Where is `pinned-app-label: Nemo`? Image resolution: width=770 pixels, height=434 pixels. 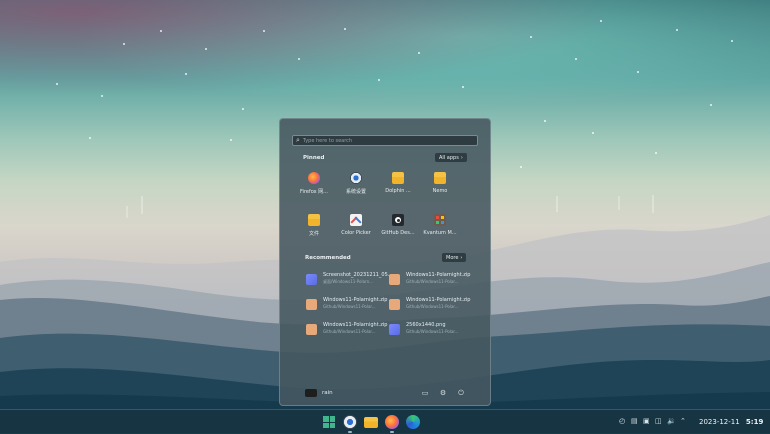 pinned-app-label: Nemo is located at coordinates (440, 191).